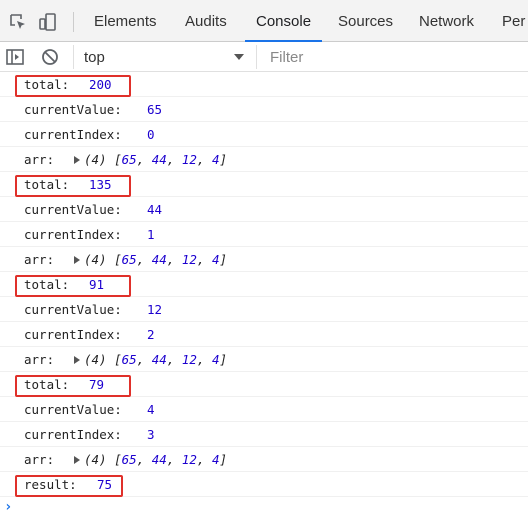  Describe the element at coordinates (15, 57) in the screenshot. I see `show-sidebar-icon` at that location.